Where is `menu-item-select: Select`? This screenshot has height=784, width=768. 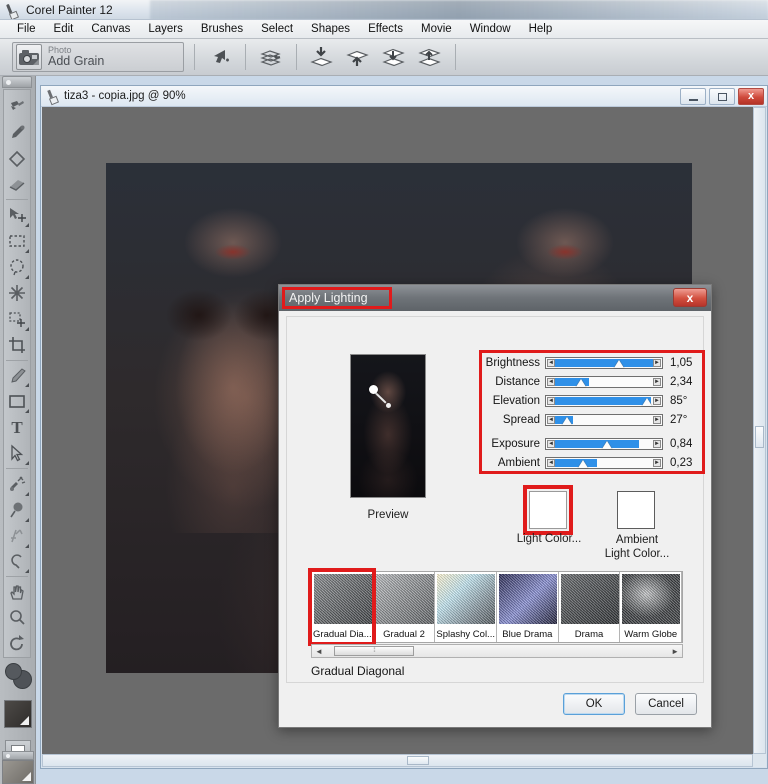
menu-item-select: Select is located at coordinates (277, 29).